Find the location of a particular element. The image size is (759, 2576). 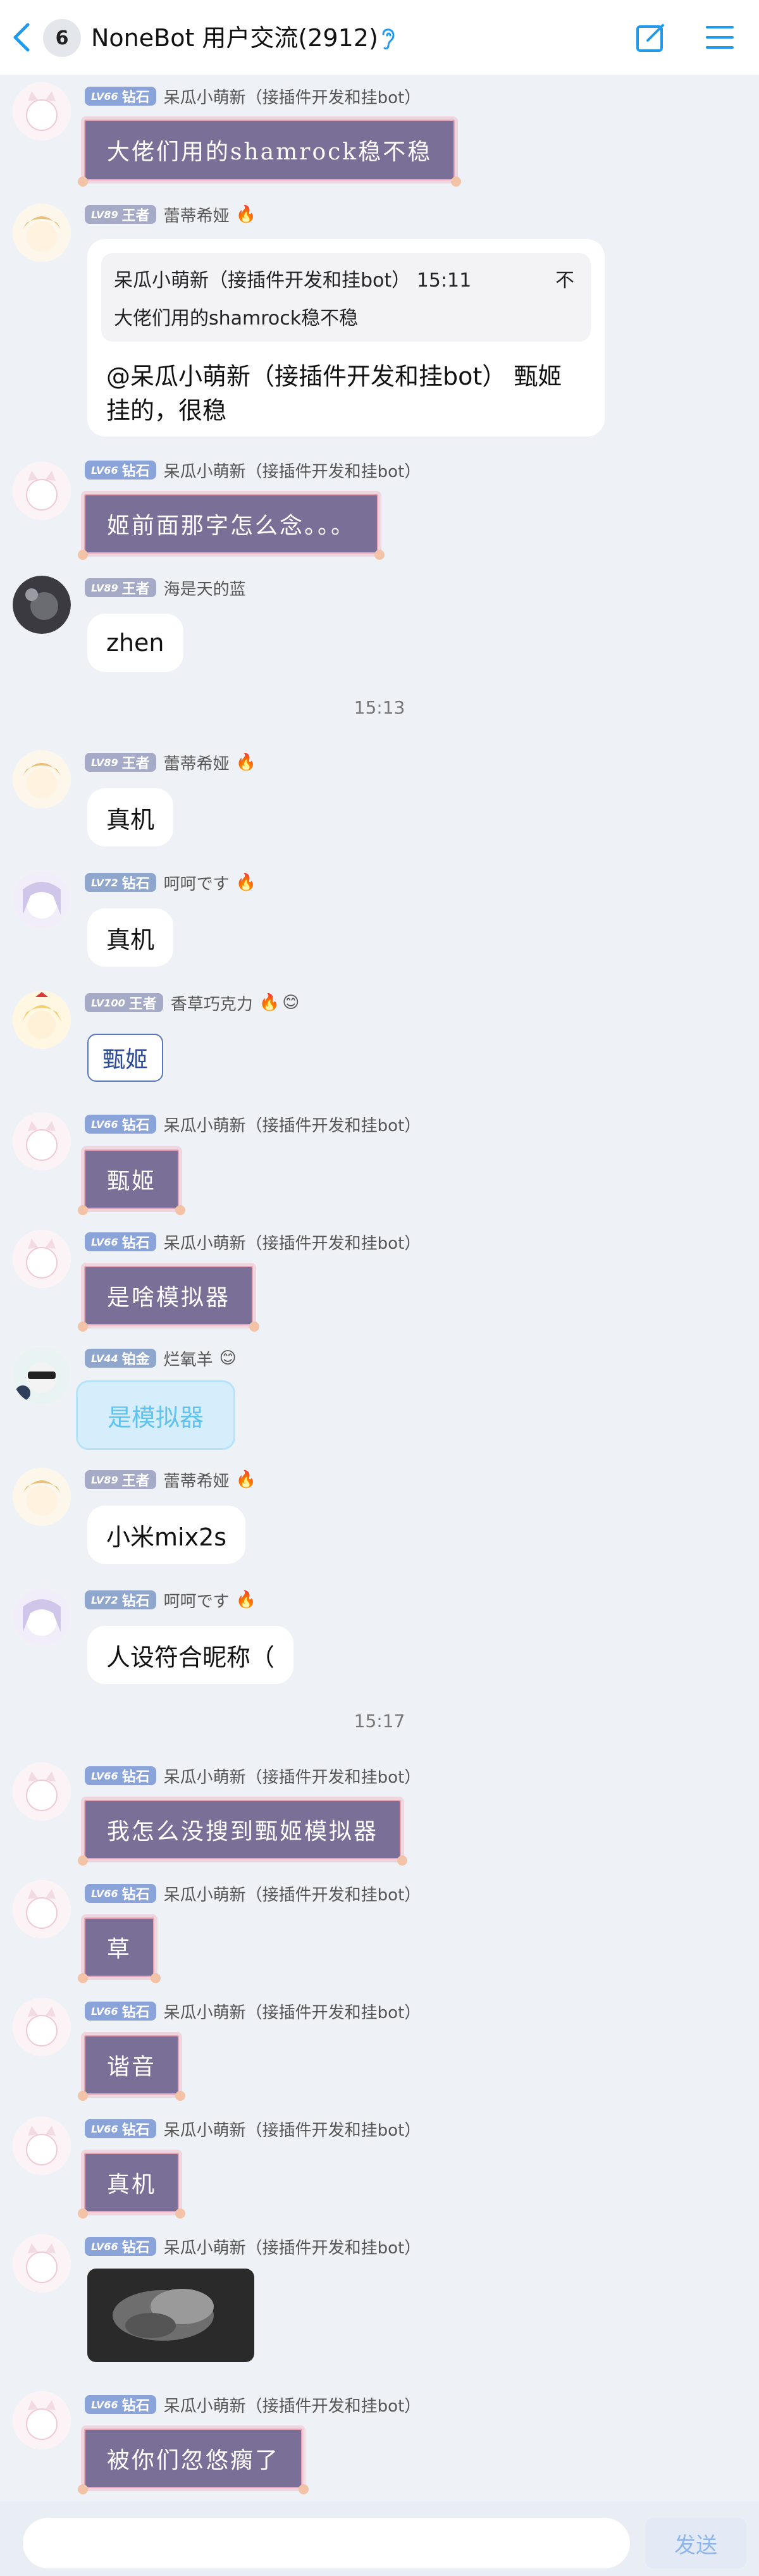

message-bubble: 小米mix2s is located at coordinates (166, 1535).